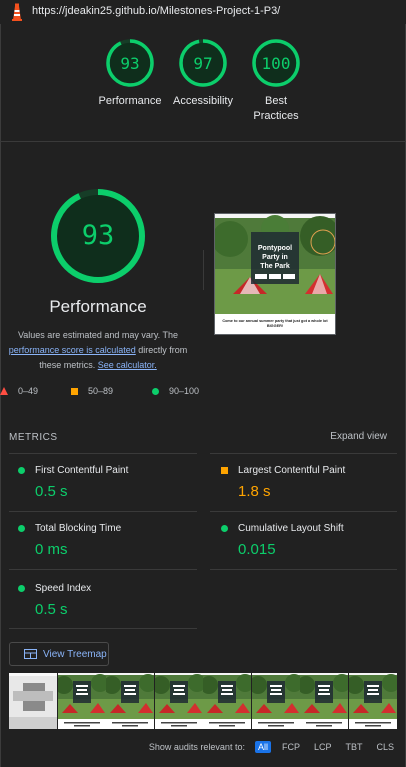 Image resolution: width=406 pixels, height=767 pixels. I want to click on performance-score: 93, so click(98, 235).